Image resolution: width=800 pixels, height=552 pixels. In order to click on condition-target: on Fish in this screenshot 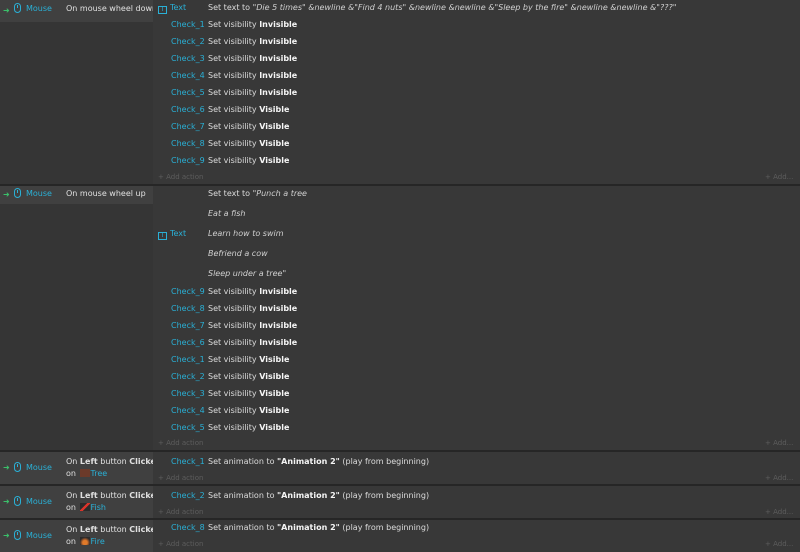, I will do `click(86, 507)`.